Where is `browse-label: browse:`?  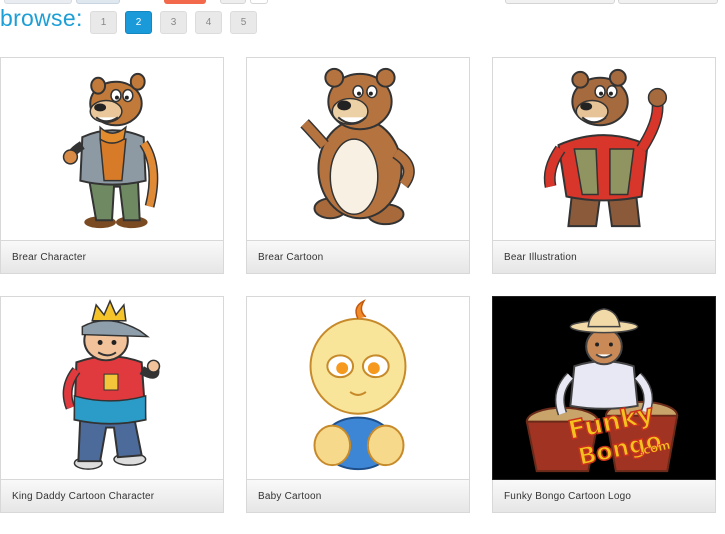
browse-label: browse: is located at coordinates (41, 18).